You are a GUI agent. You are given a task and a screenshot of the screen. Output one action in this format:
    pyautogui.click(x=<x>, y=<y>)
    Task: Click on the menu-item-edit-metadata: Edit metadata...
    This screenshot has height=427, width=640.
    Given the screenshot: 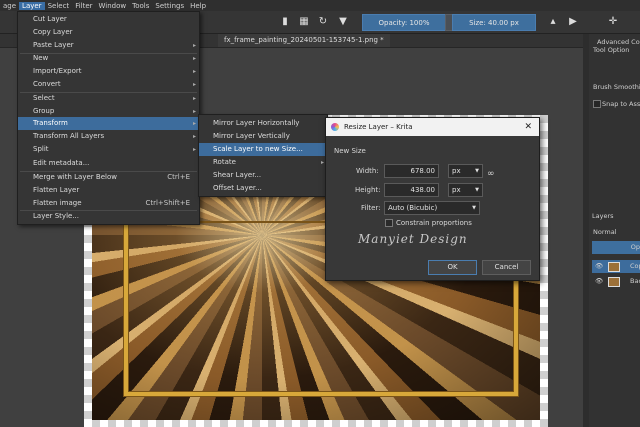 What is the action you would take?
    pyautogui.click(x=108, y=163)
    